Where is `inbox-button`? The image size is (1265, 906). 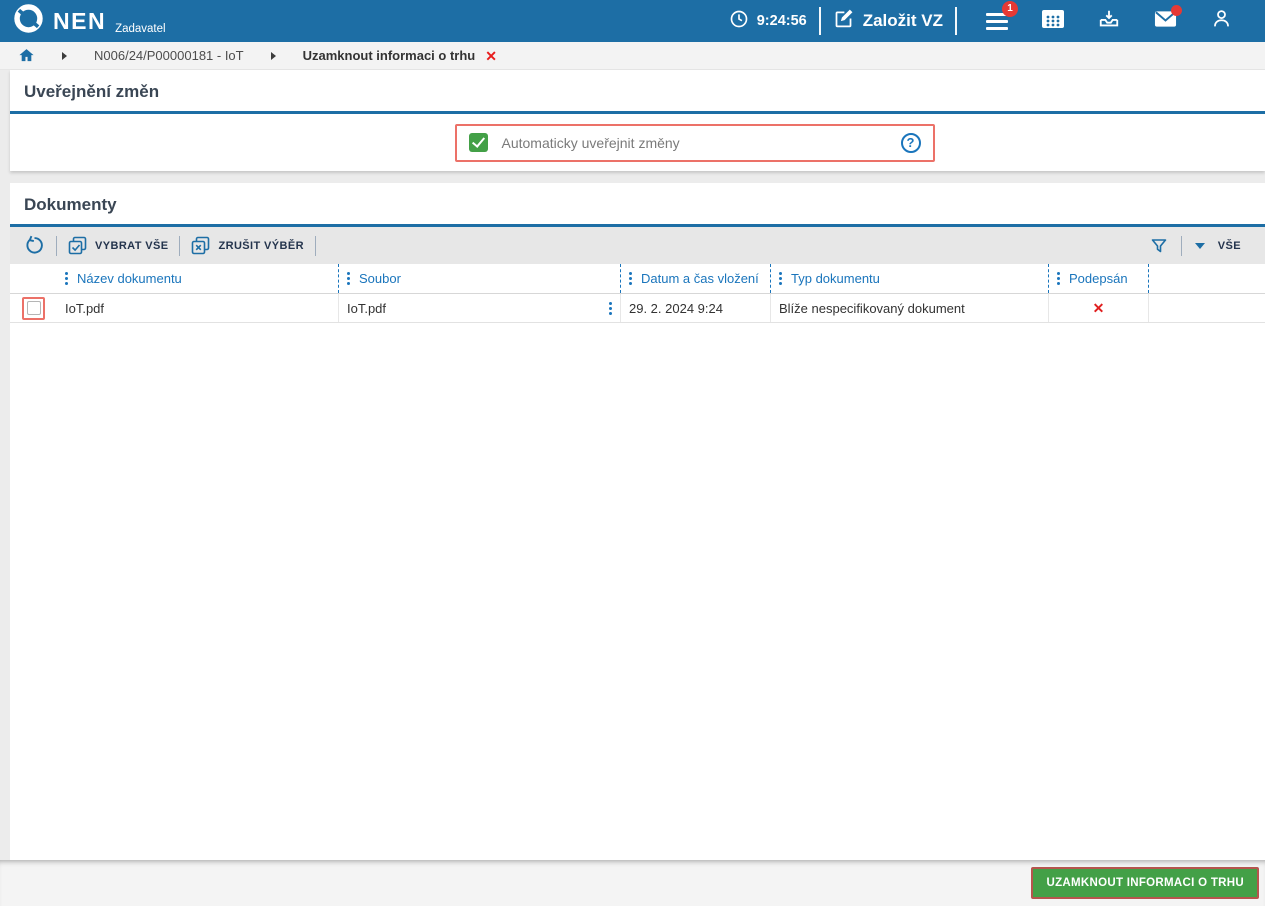
inbox-button is located at coordinates (1109, 21).